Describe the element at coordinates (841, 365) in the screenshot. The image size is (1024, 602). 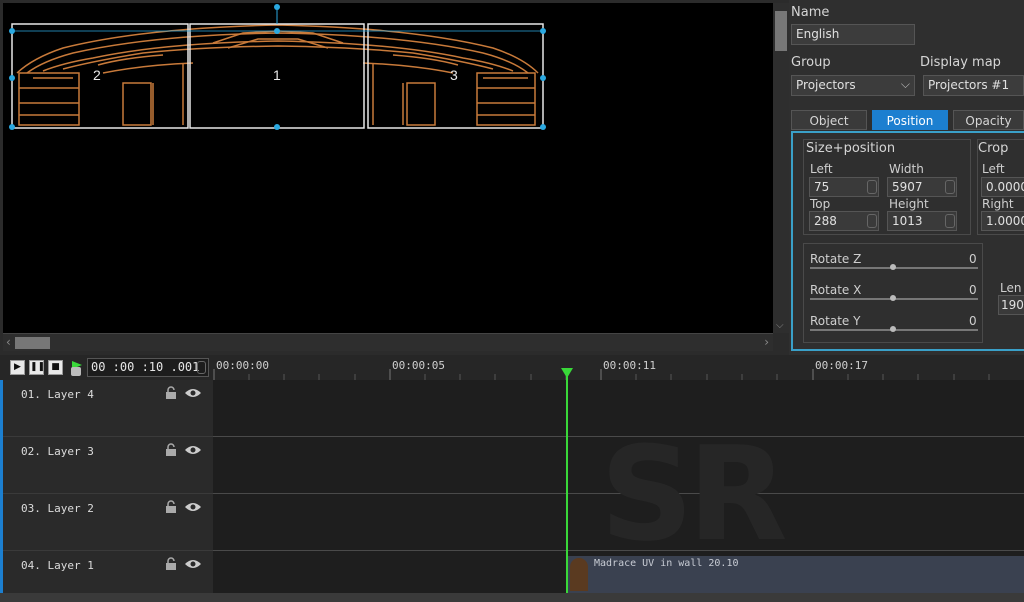
I see `ruler-label: 00:00:17` at that location.